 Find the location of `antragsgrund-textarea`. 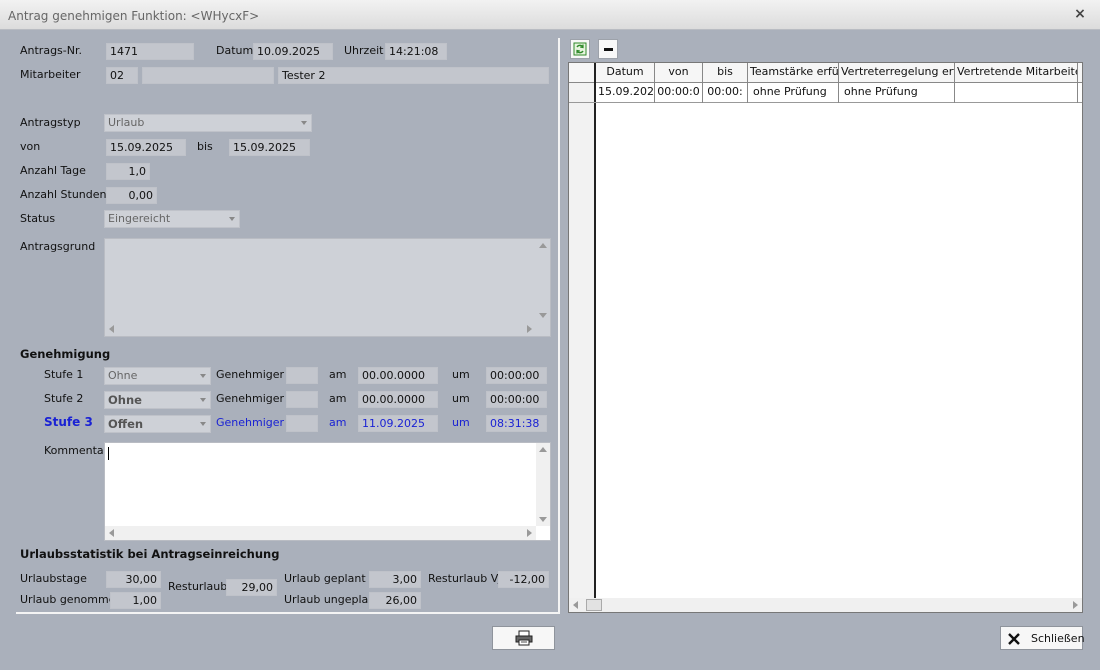

antragsgrund-textarea is located at coordinates (327, 287).